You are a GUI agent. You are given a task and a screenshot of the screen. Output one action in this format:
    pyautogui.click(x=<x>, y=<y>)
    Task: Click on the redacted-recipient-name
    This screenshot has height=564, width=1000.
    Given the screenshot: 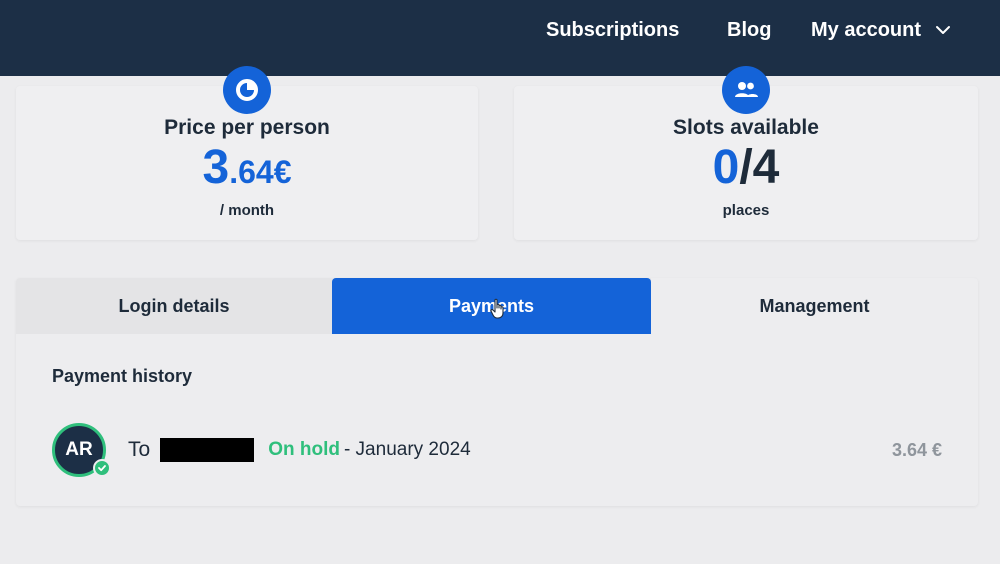 What is the action you would take?
    pyautogui.click(x=207, y=450)
    